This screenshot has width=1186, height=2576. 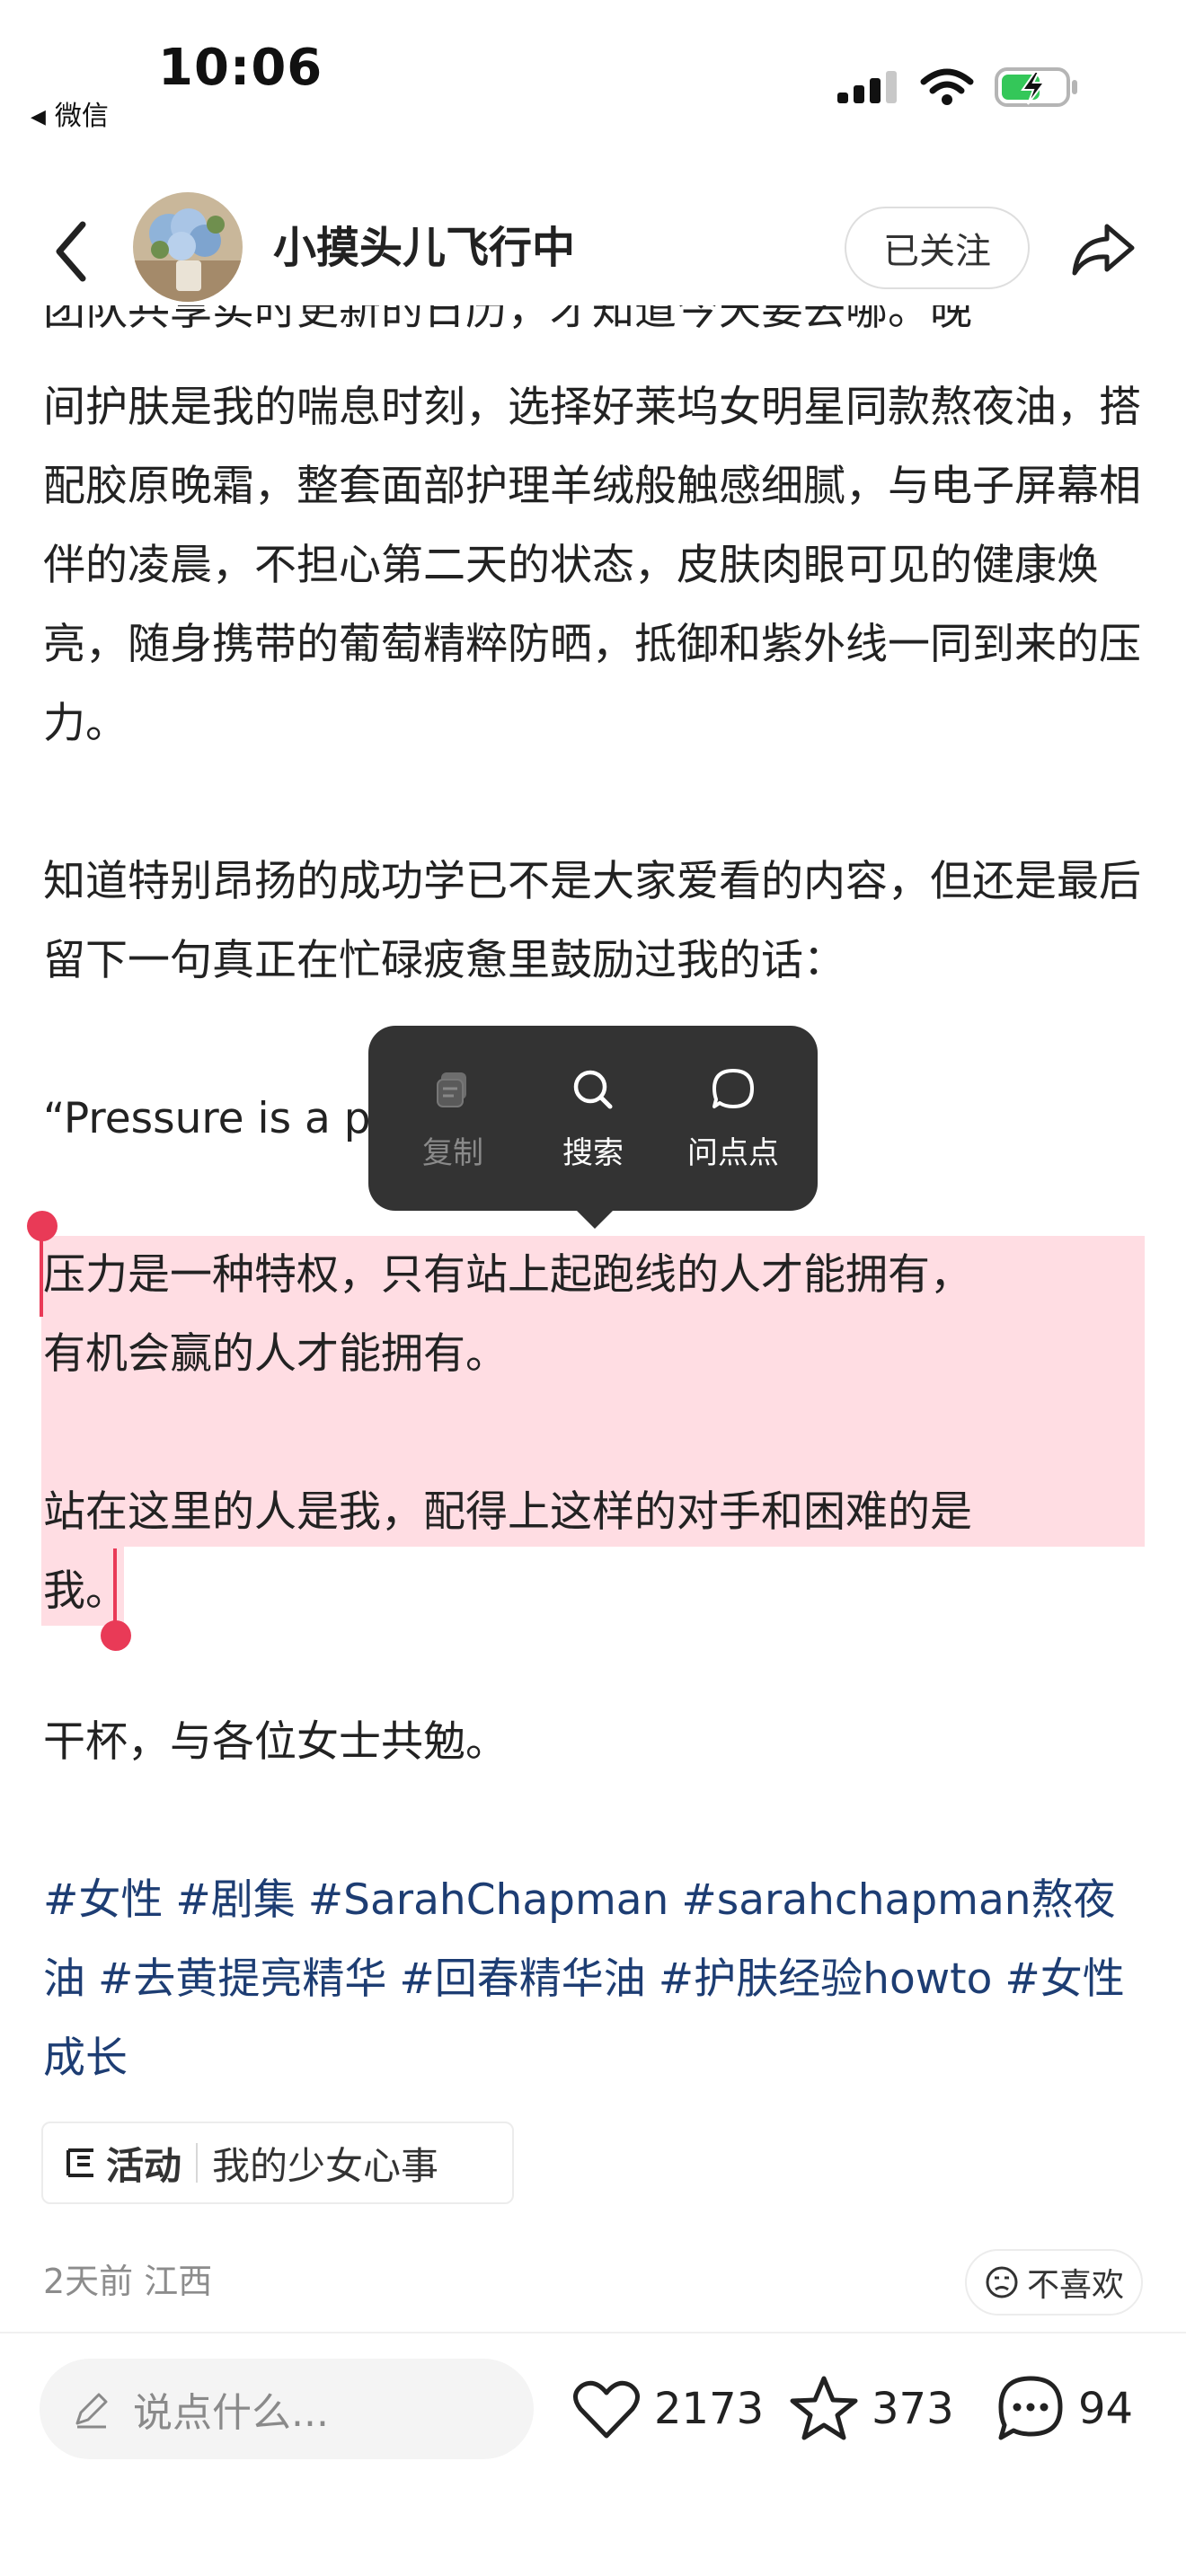 What do you see at coordinates (947, 86) in the screenshot?
I see `wifi-icon` at bounding box center [947, 86].